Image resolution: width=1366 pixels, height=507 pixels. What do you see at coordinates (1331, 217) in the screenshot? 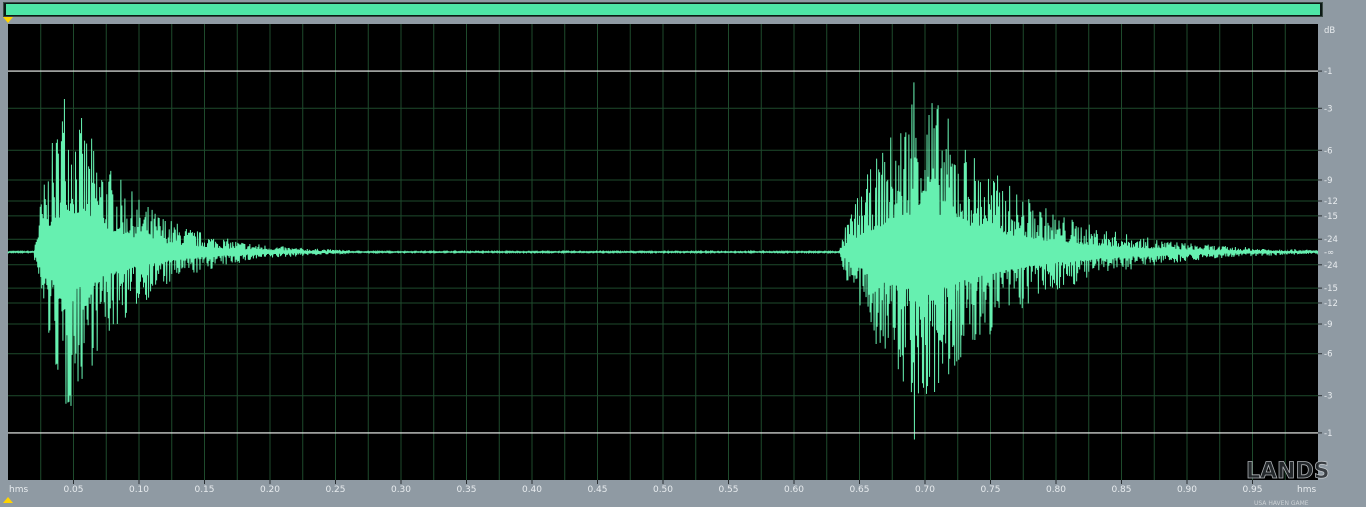
I see `db-label-upper: -15` at bounding box center [1331, 217].